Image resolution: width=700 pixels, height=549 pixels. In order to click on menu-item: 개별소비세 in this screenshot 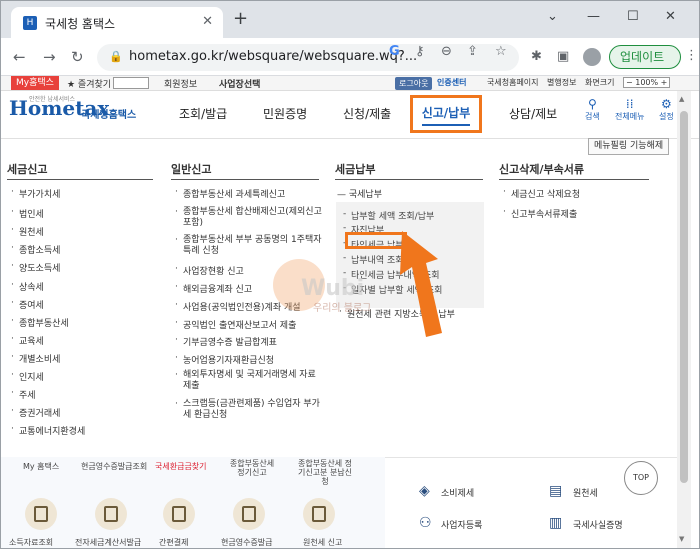, I will do `click(35, 358)`.